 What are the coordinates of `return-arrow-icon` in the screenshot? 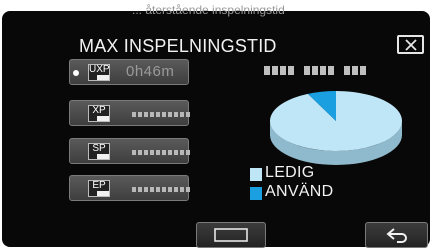 It's located at (396, 235).